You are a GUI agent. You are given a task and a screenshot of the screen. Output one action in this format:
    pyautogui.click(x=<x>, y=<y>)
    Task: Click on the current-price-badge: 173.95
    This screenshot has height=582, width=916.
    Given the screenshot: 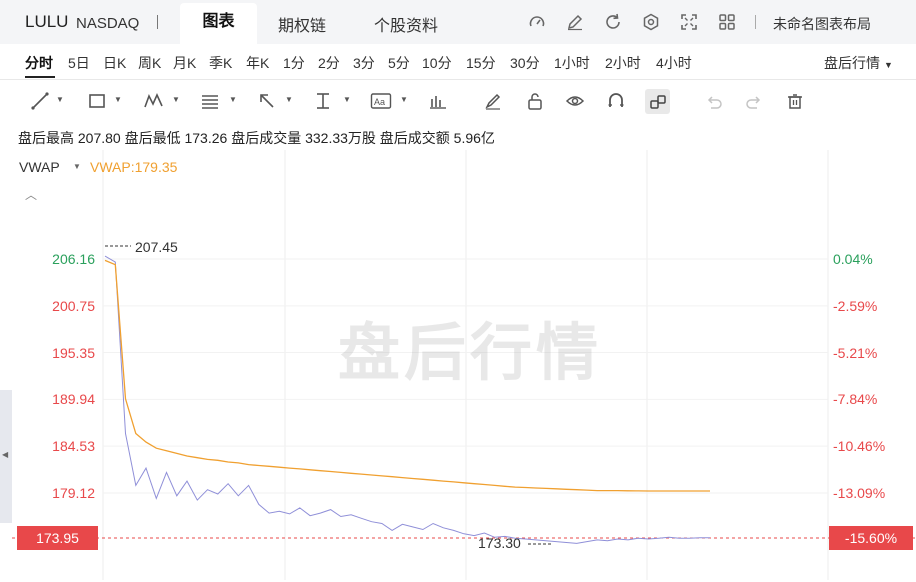 What is the action you would take?
    pyautogui.click(x=57, y=538)
    